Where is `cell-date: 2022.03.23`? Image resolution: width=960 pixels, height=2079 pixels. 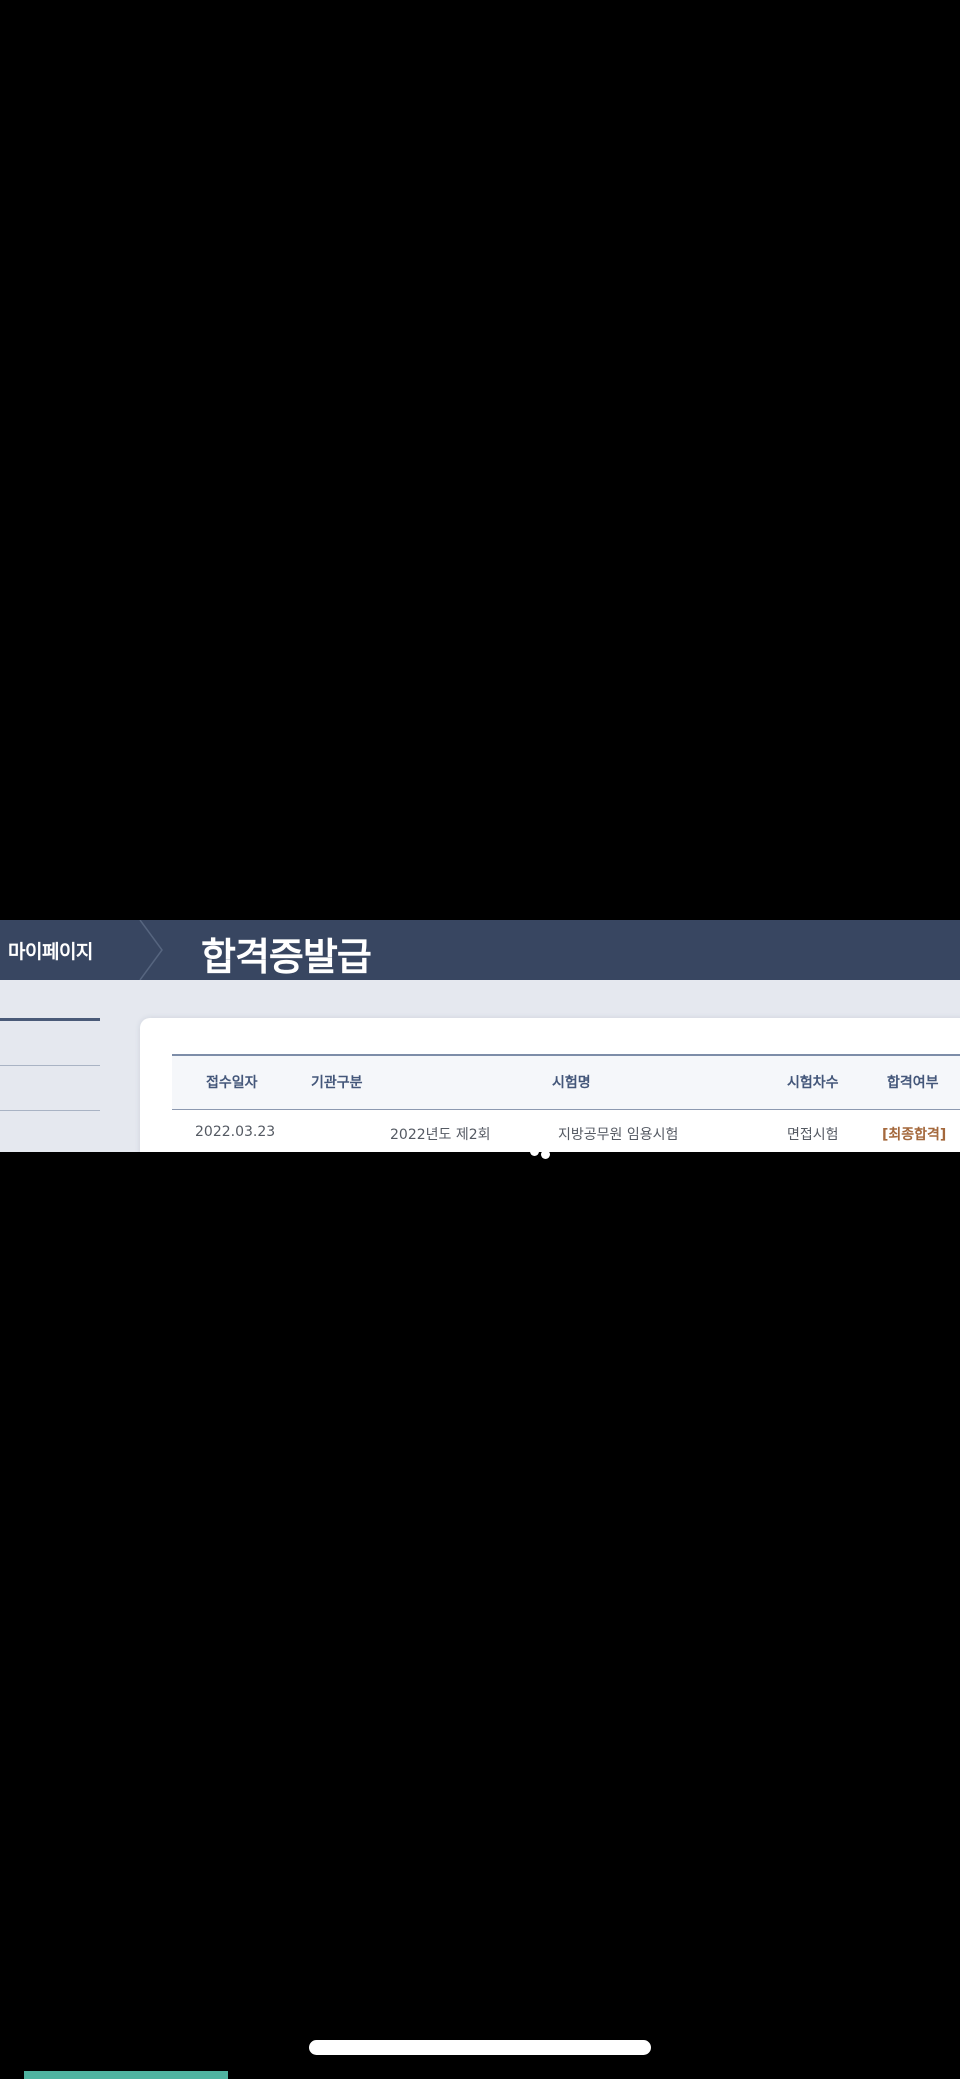 cell-date: 2022.03.23 is located at coordinates (235, 1132).